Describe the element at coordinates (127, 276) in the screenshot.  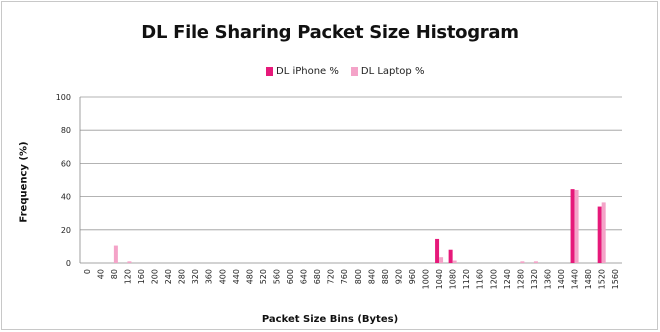
I see `x-tick-label: 120` at that location.